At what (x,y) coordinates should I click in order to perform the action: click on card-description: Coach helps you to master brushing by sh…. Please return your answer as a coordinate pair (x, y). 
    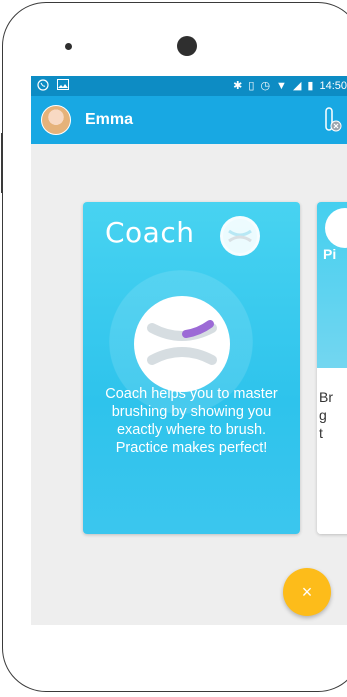
    Looking at the image, I should click on (191, 421).